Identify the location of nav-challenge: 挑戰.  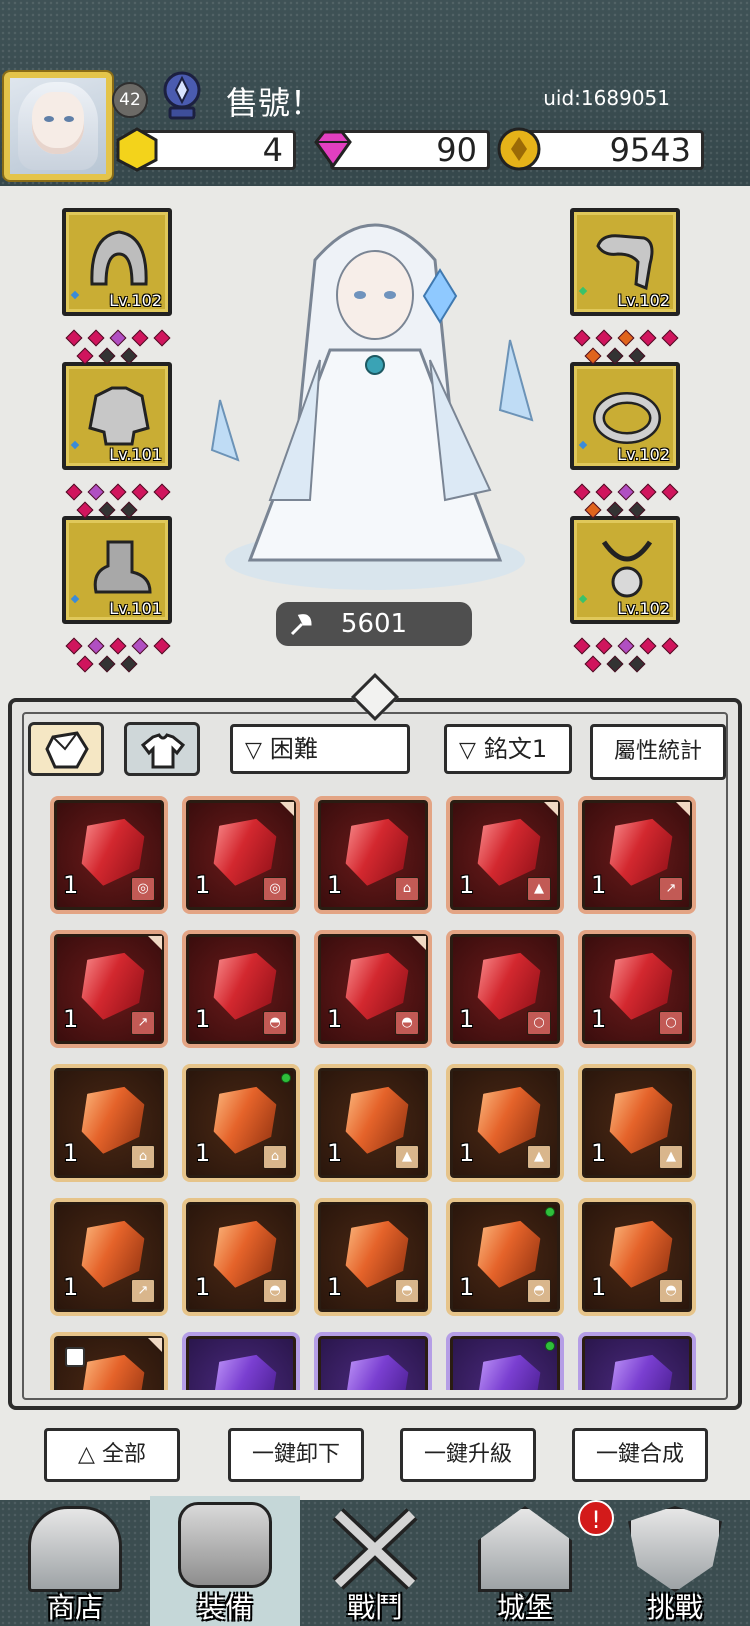
(675, 1563).